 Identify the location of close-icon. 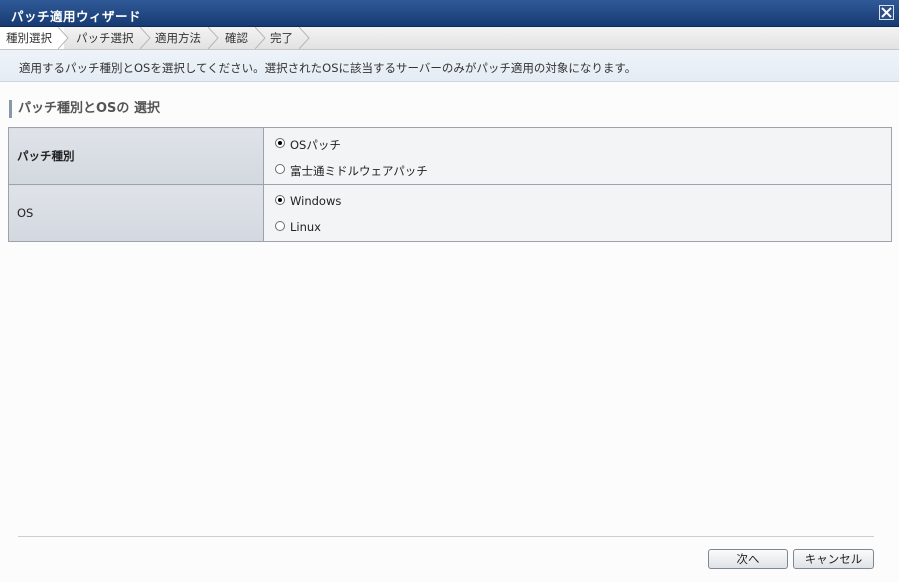
(886, 12).